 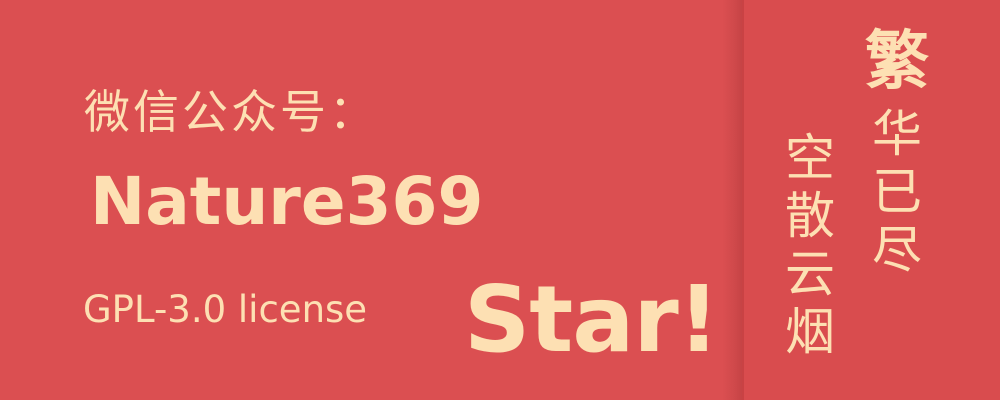 I want to click on wechat-account-label: 微信公众号：, so click(x=231, y=112).